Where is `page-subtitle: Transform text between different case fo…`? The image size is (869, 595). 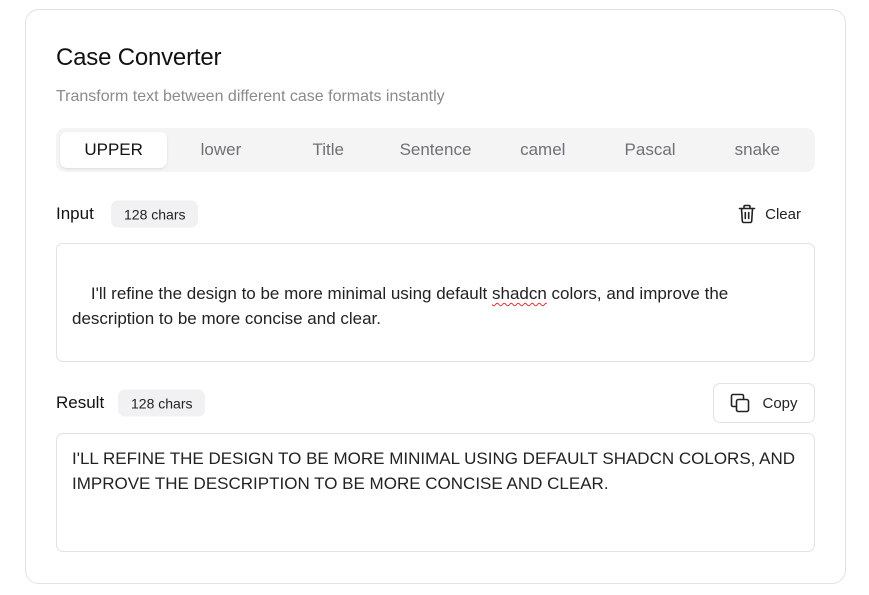 page-subtitle: Transform text between different case fo… is located at coordinates (250, 96).